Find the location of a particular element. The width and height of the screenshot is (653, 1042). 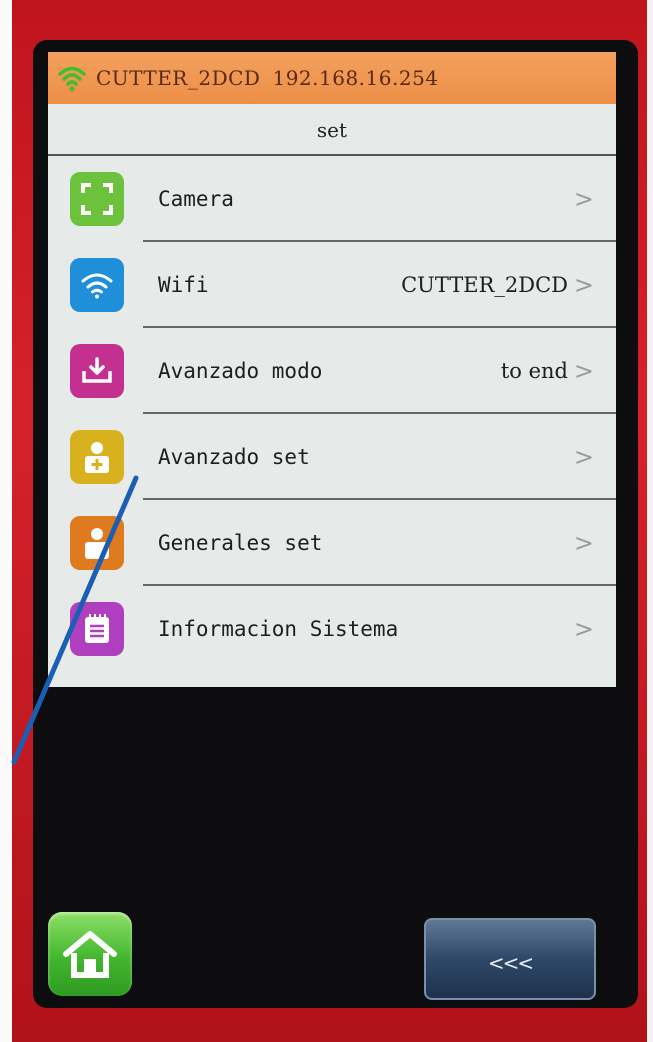

menu-item-generales-set: Generales set > is located at coordinates (332, 543).